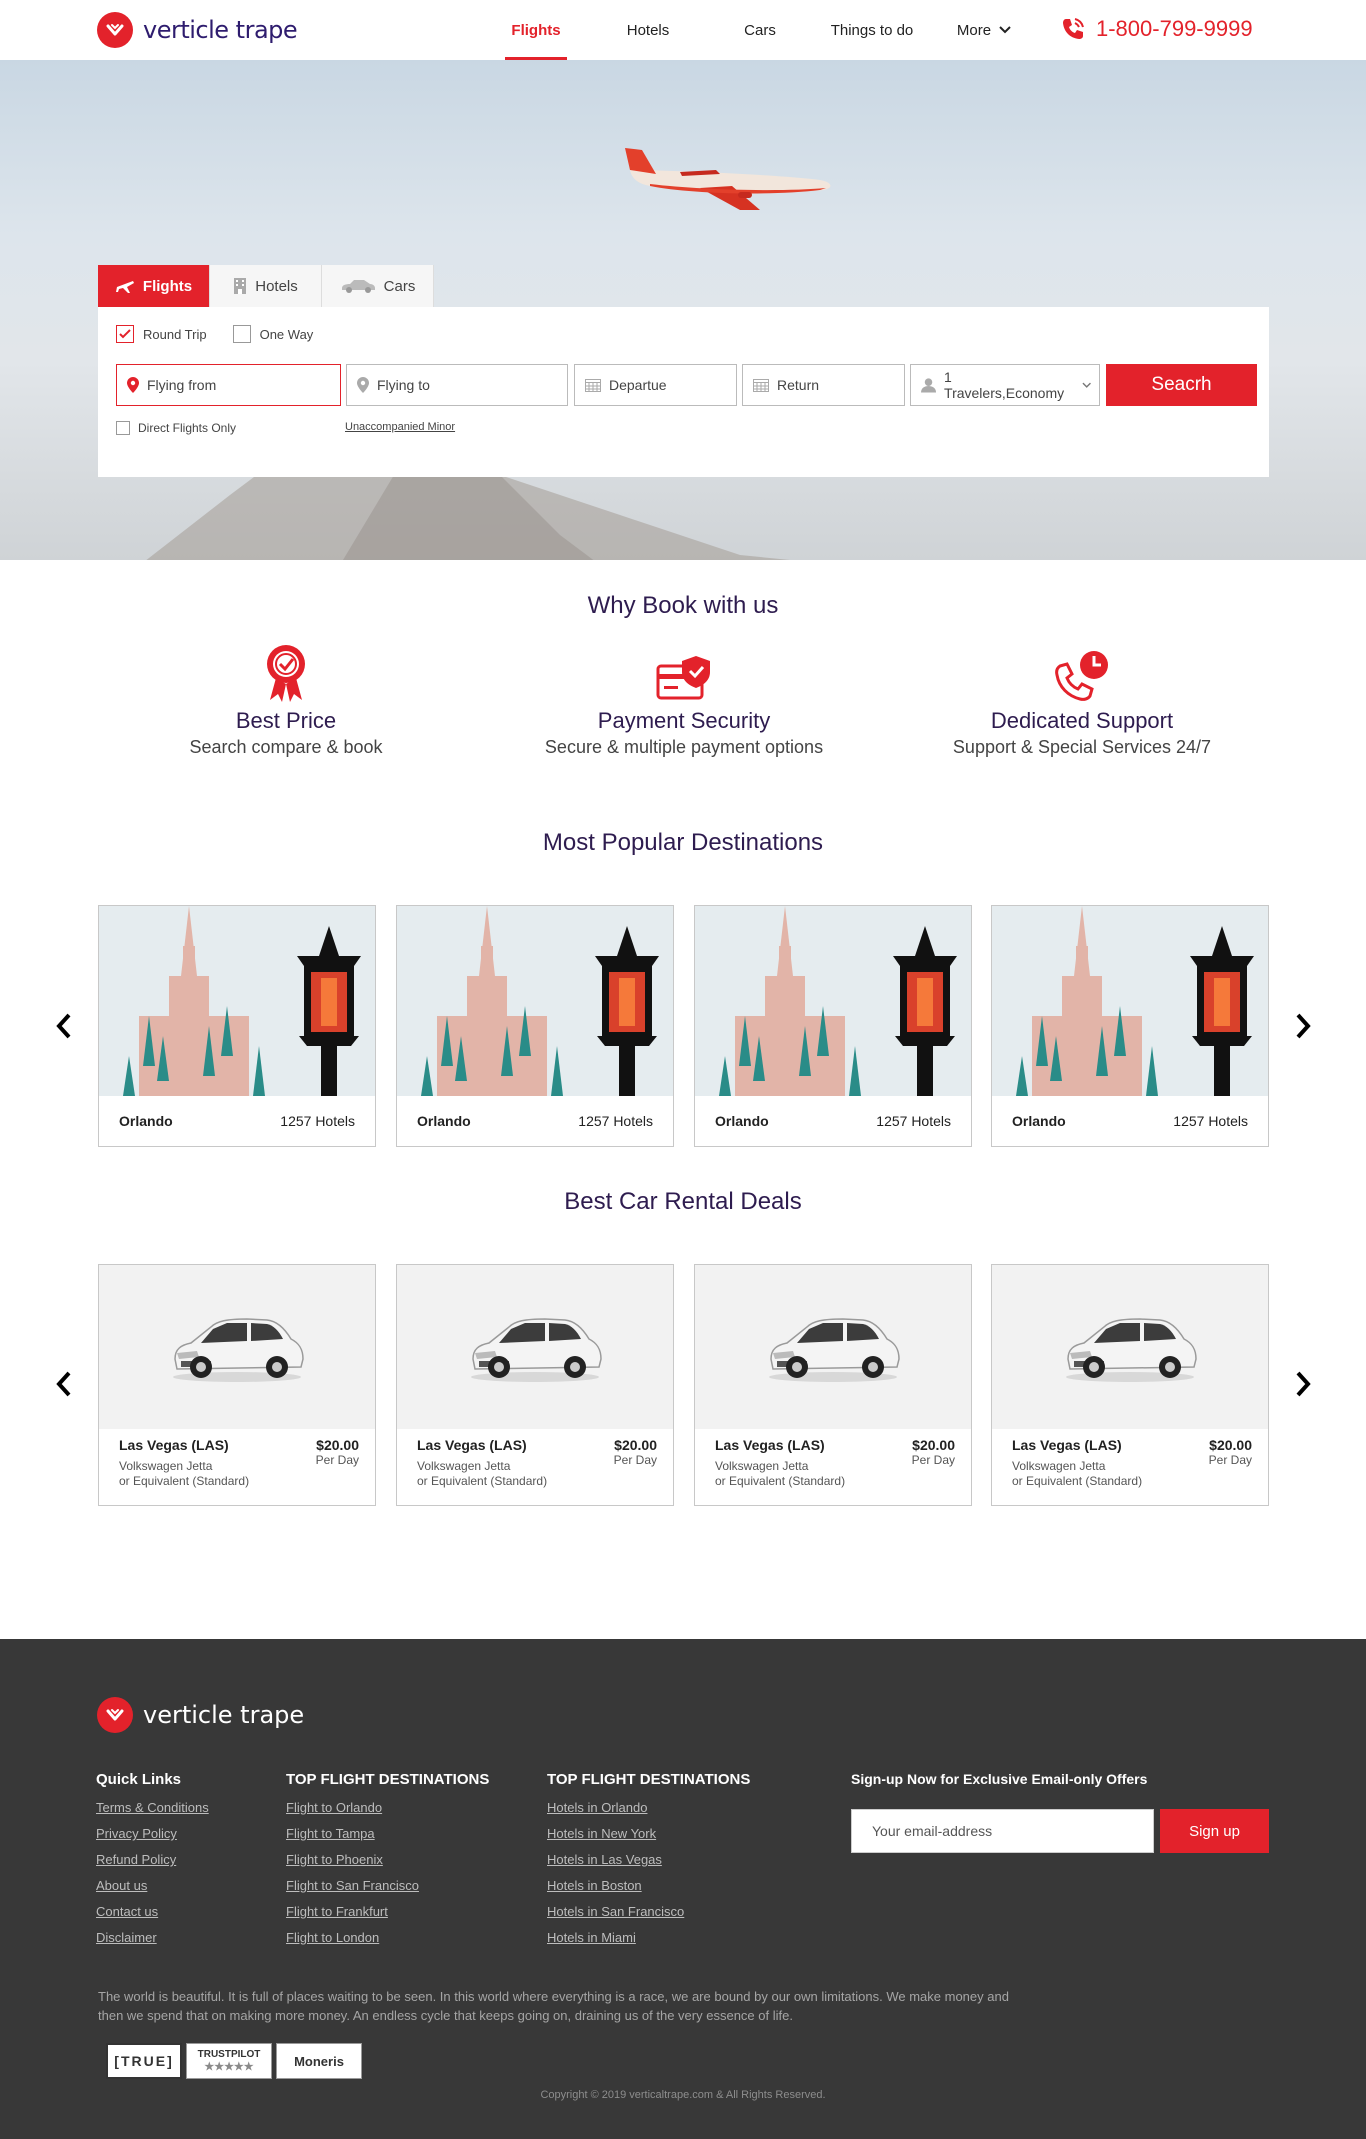 Image resolution: width=1366 pixels, height=2139 pixels. I want to click on footer-quick-link: Contact us, so click(152, 1912).